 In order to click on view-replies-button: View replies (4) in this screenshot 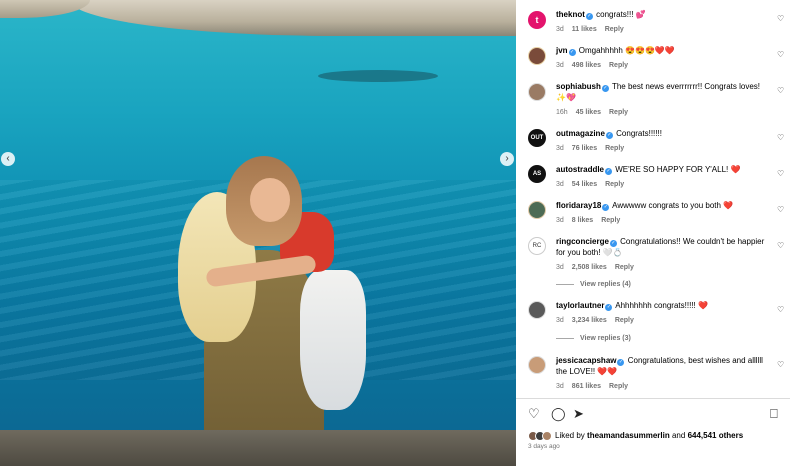, I will do `click(593, 284)`.